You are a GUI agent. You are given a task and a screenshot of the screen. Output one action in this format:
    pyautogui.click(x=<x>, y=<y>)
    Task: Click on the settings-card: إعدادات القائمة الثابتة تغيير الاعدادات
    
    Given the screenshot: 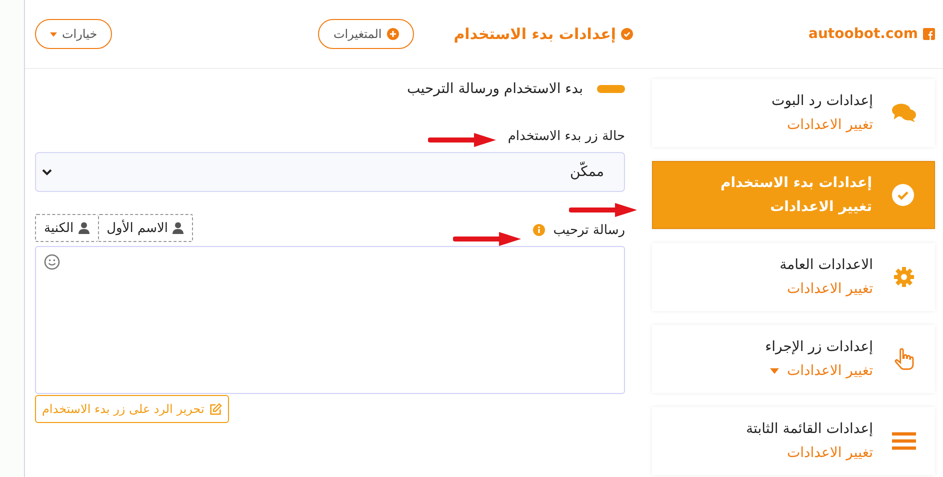 What is the action you would take?
    pyautogui.click(x=793, y=441)
    